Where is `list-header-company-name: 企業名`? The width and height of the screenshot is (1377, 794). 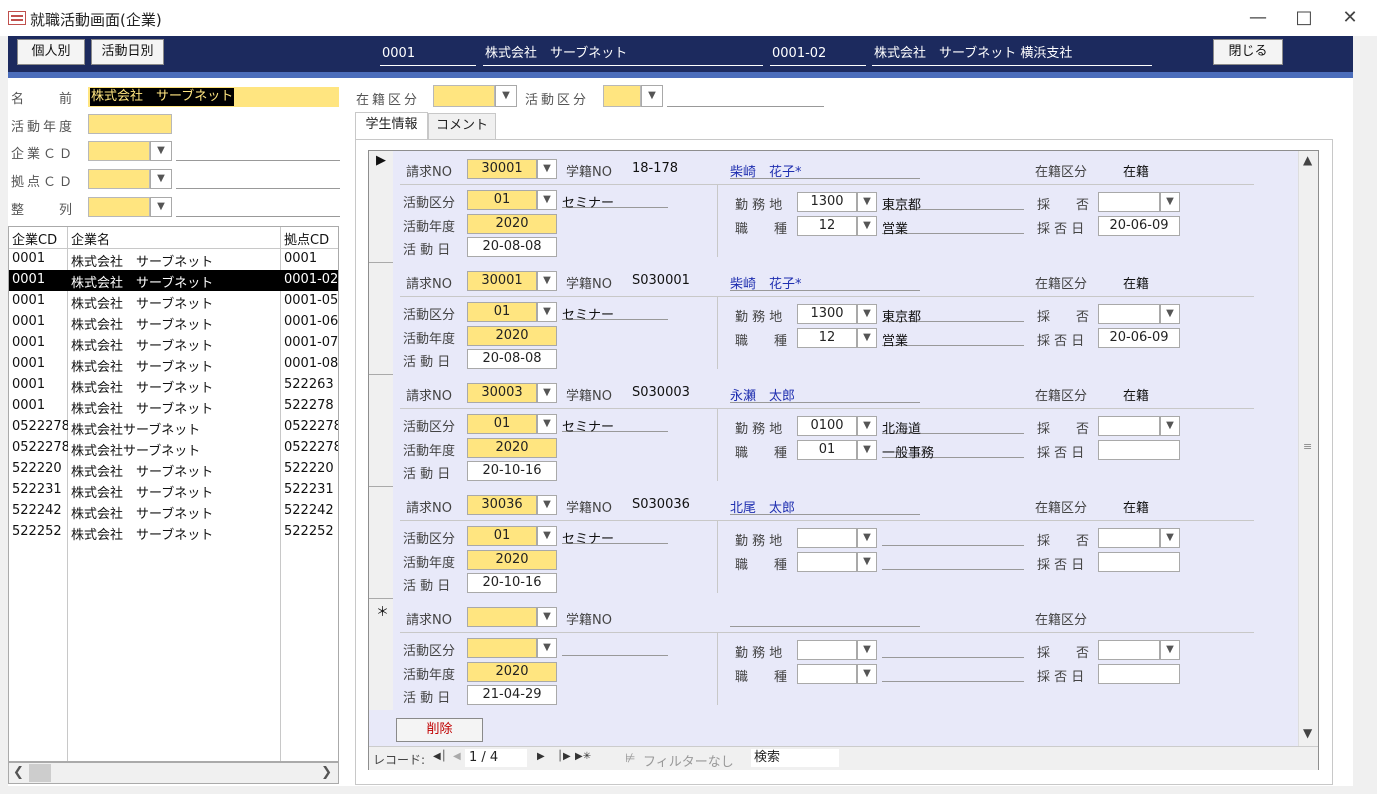
list-header-company-name: 企業名 is located at coordinates (90, 238).